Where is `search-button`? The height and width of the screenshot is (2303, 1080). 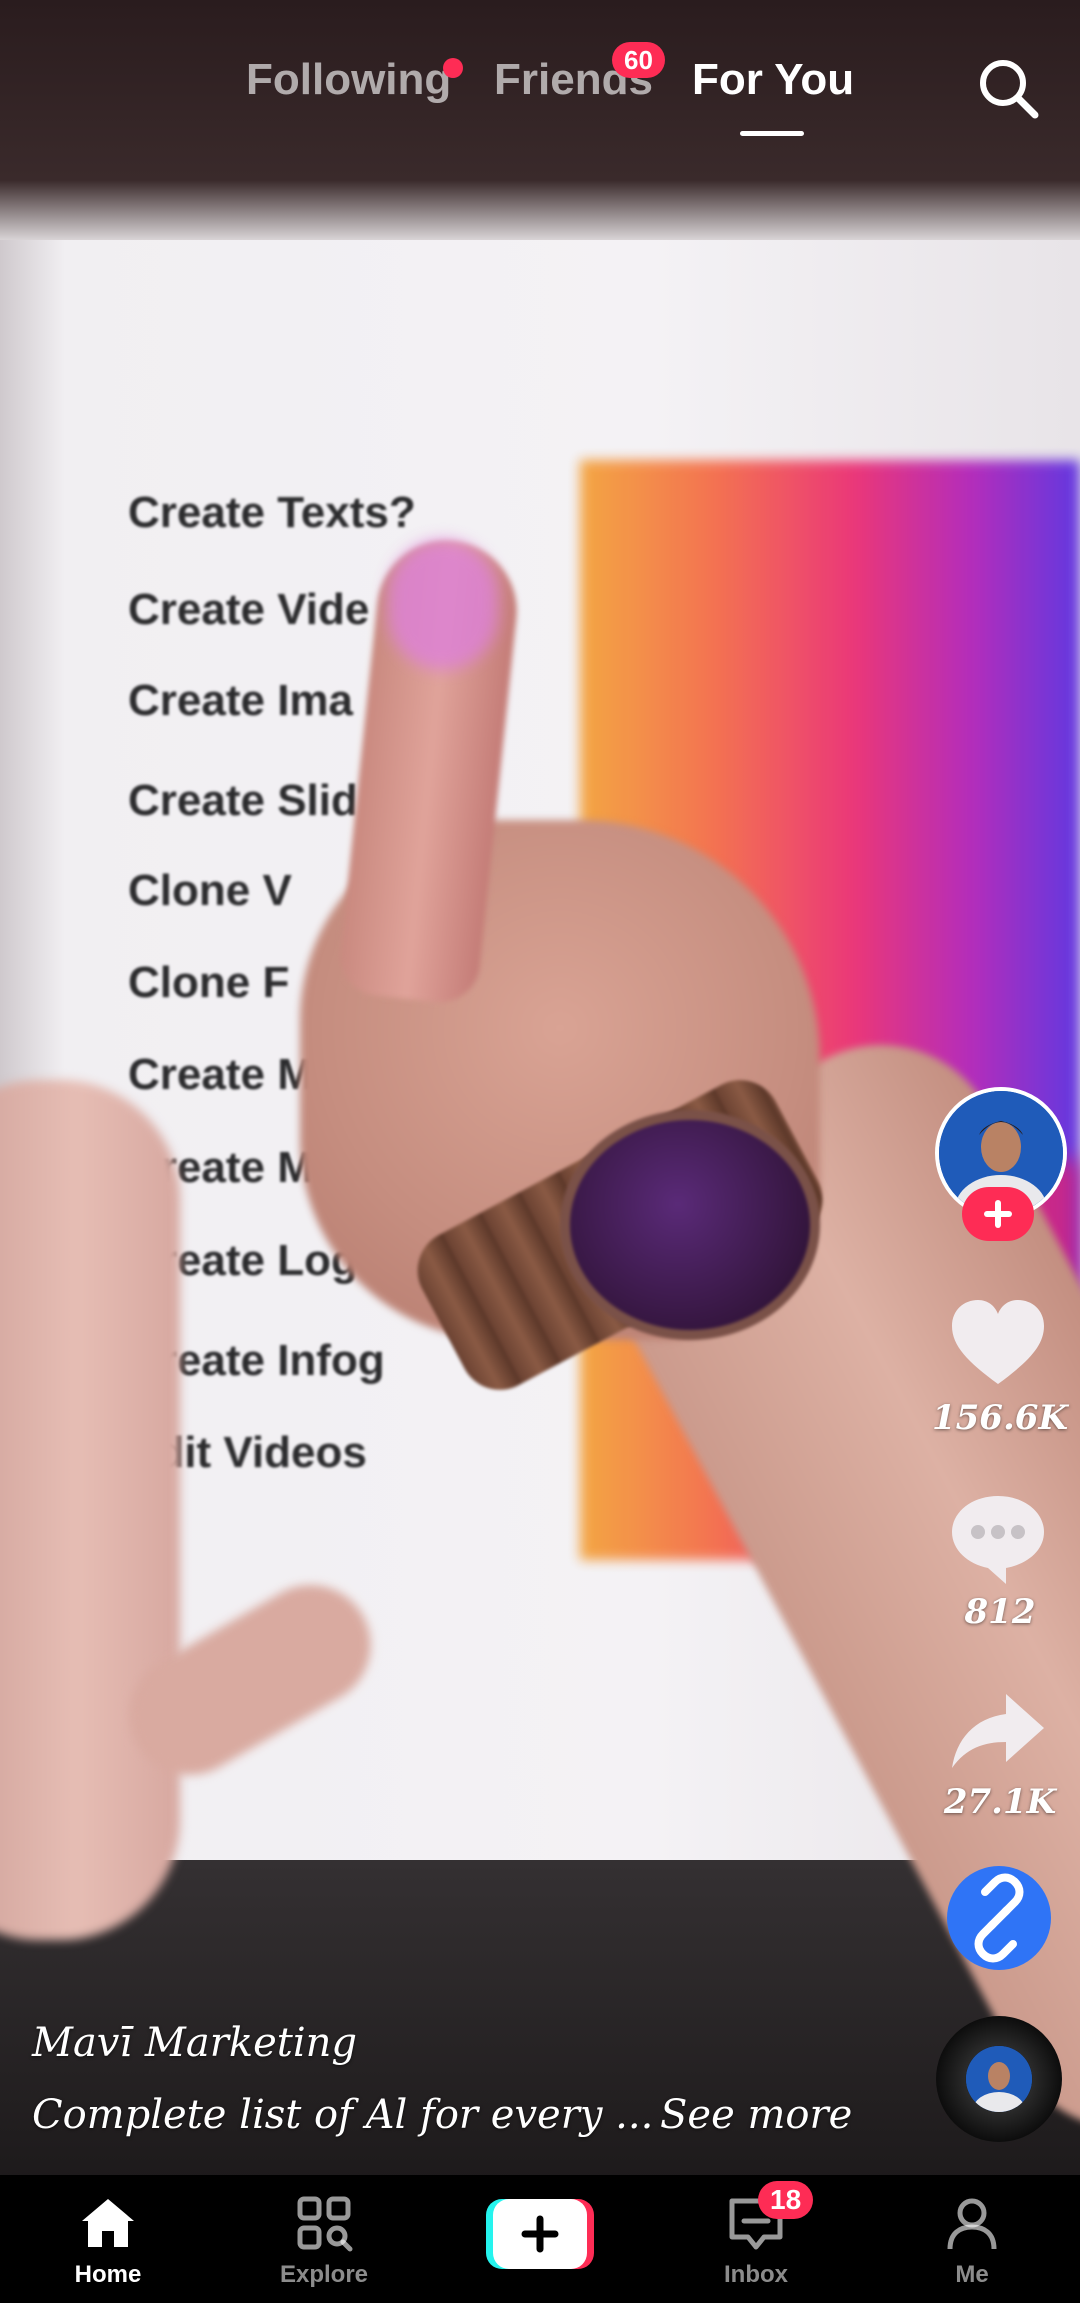
search-button is located at coordinates (1008, 88).